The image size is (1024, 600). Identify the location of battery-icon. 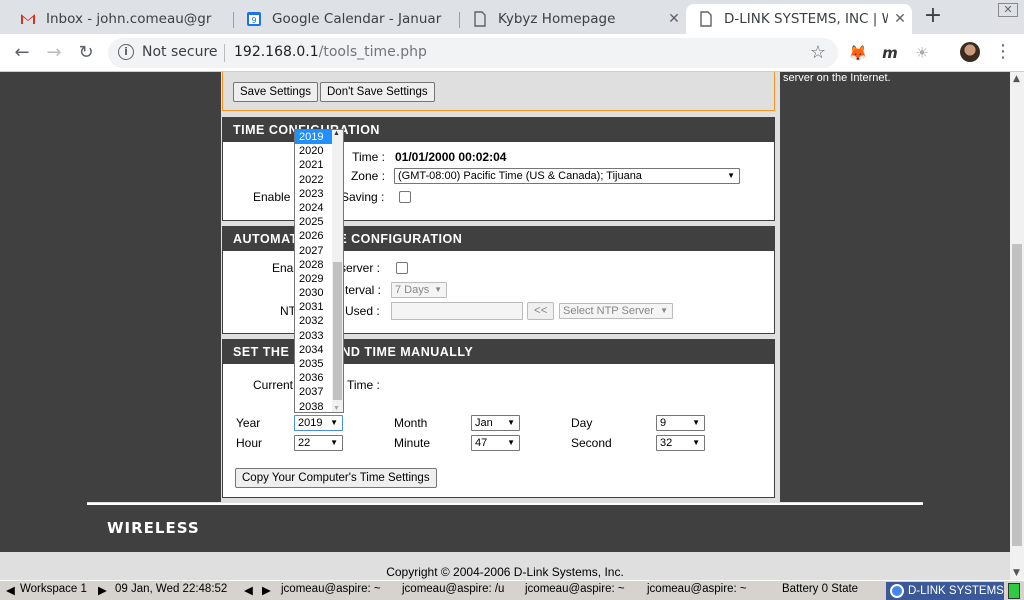
(1014, 591).